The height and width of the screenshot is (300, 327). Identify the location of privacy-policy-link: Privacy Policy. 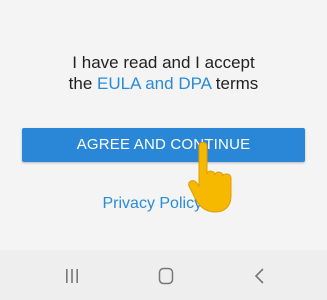
(163, 204).